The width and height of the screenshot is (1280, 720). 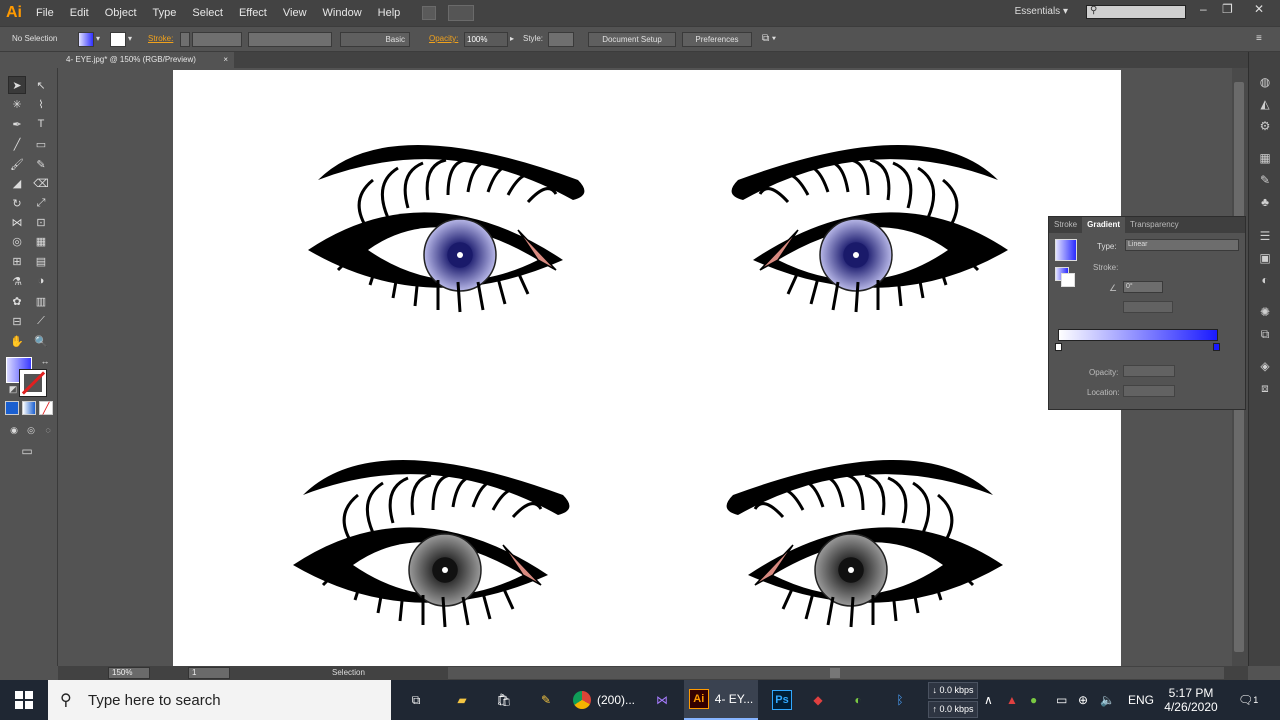 What do you see at coordinates (1154, 225) in the screenshot?
I see `tab-transparency: Transparency` at bounding box center [1154, 225].